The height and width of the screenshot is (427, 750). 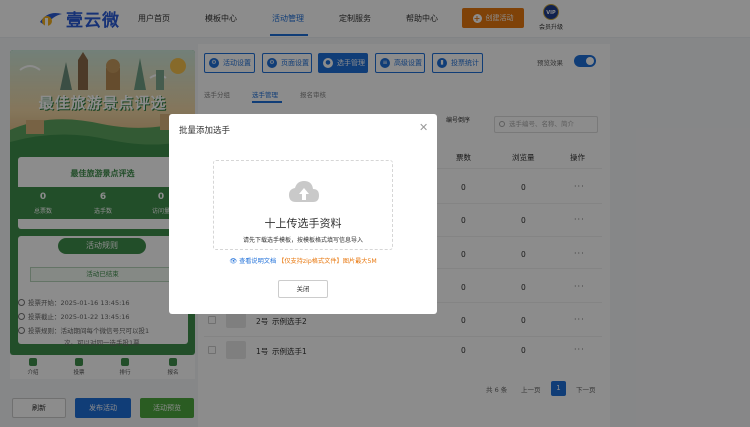 I want to click on close-button: 关闭, so click(x=303, y=289).